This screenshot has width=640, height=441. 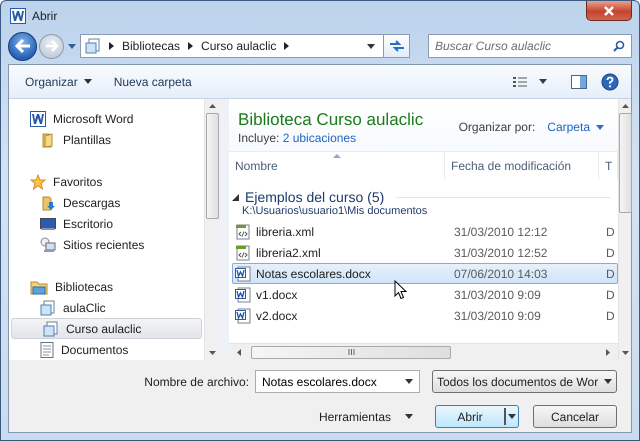 I want to click on modified-date: 31/03/2010 12:12, so click(x=500, y=231).